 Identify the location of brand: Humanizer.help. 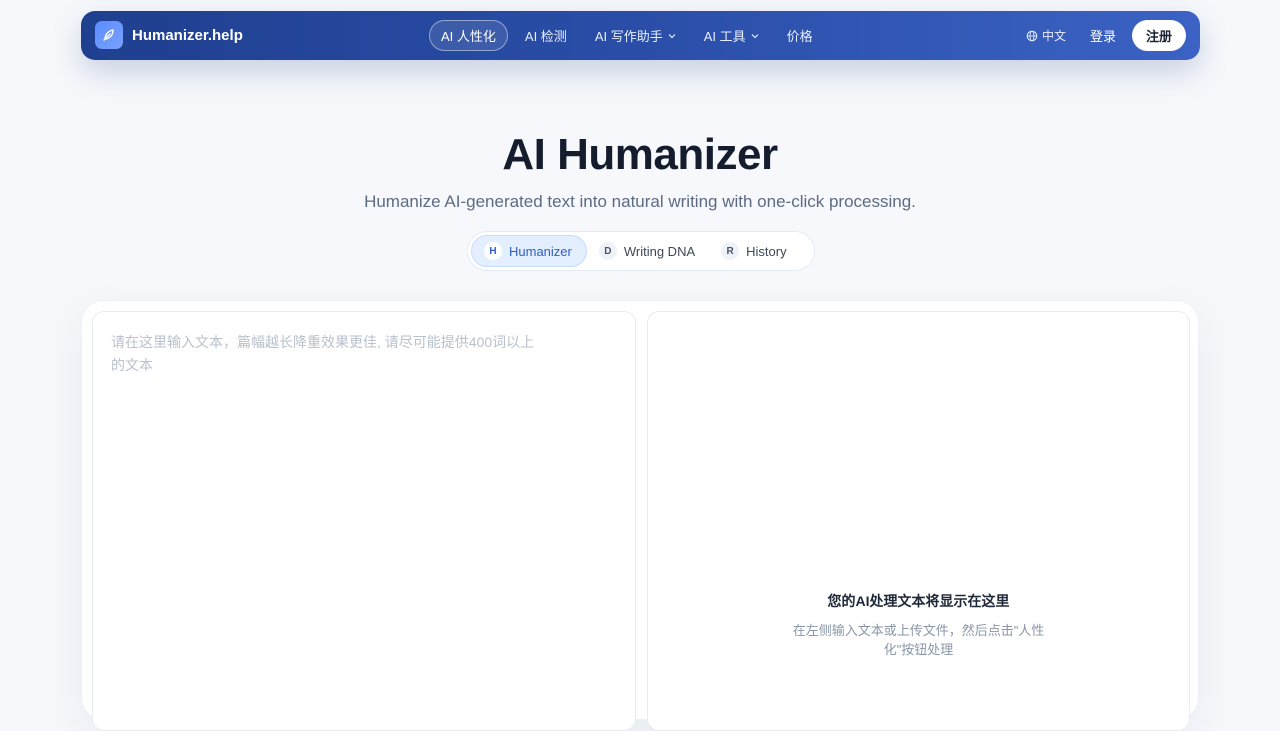
(169, 35).